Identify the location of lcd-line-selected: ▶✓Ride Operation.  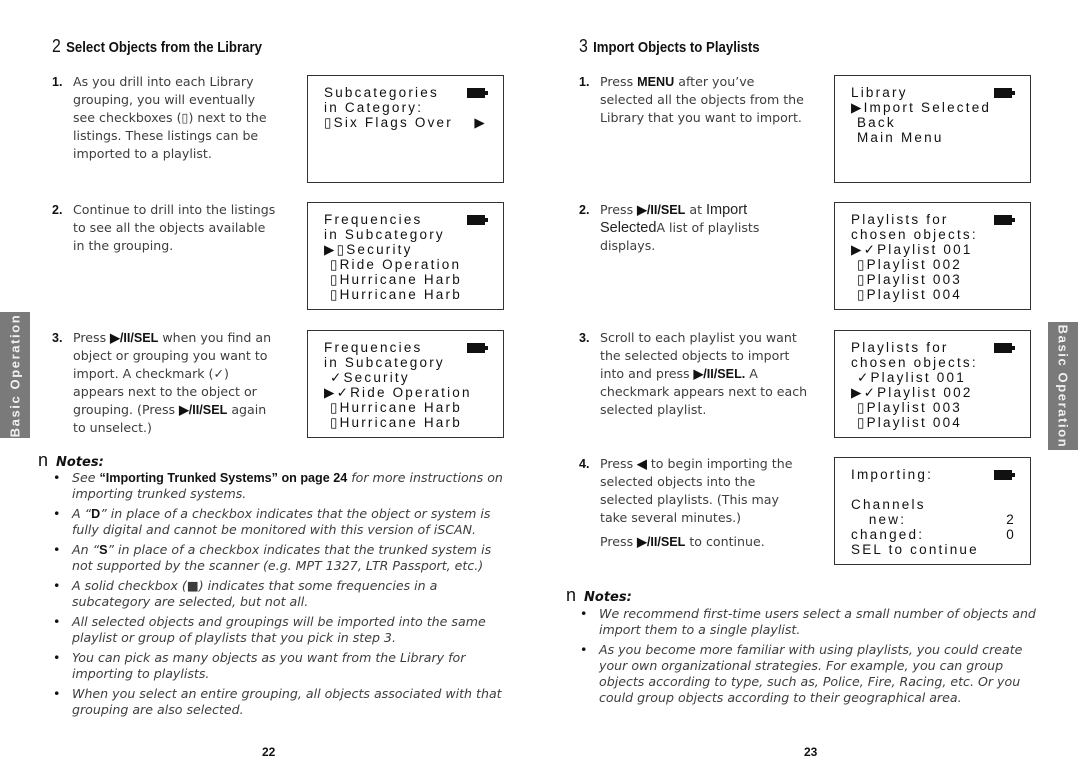
(398, 392).